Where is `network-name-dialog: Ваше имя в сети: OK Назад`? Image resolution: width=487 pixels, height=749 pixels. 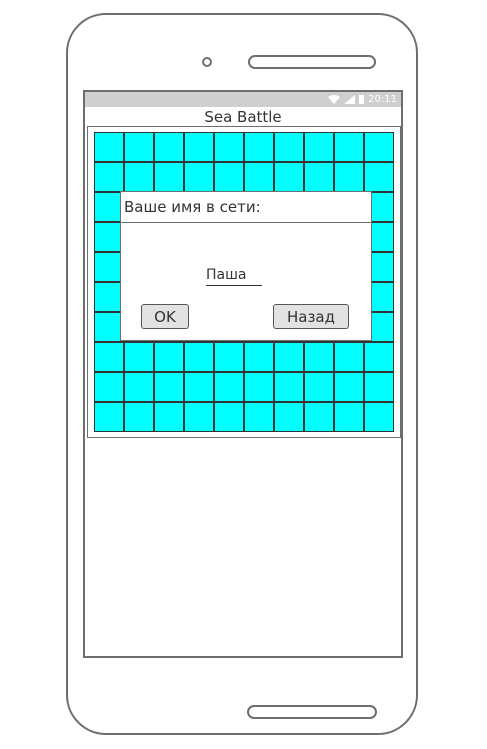
network-name-dialog: Ваше имя в сети: OK Назад is located at coordinates (246, 266).